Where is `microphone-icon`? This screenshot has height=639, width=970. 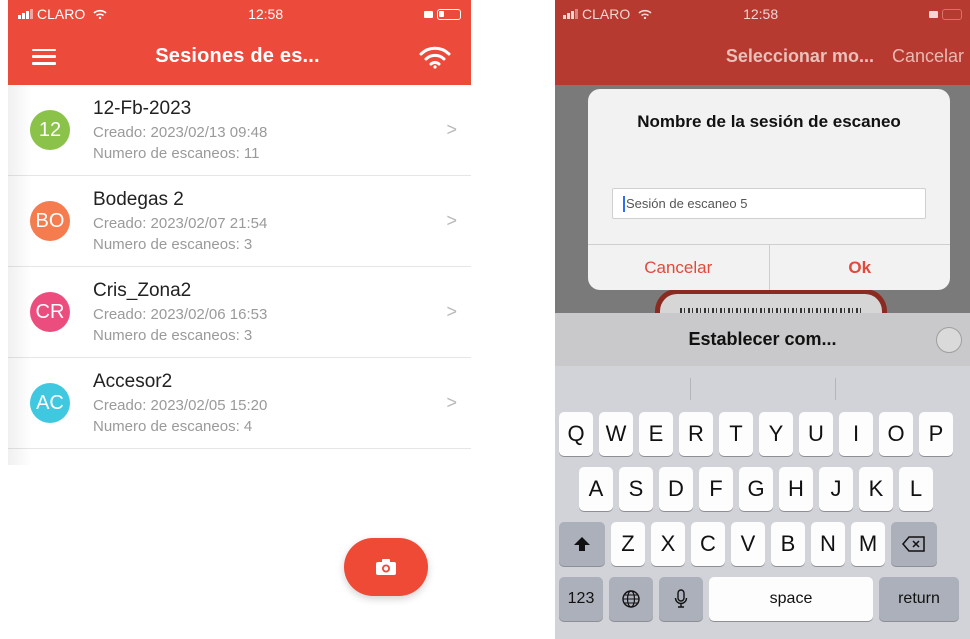
microphone-icon is located at coordinates (681, 598).